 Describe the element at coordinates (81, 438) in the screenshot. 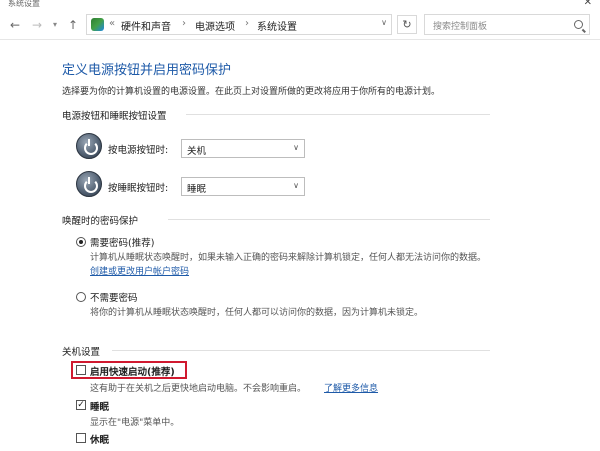

I see `hibernate-checkbox` at that location.